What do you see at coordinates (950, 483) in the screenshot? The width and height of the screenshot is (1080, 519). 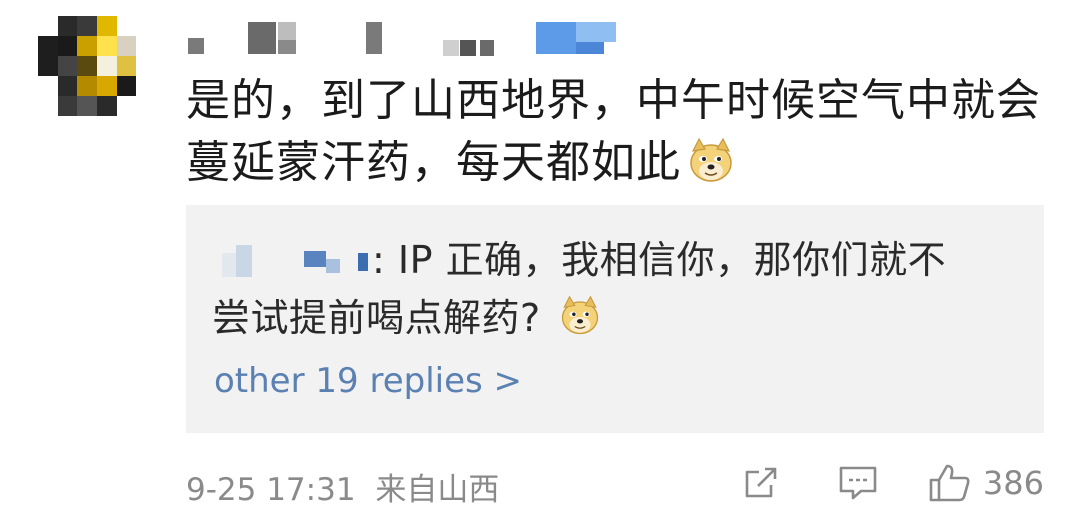 I see `thumbs-up-icon` at bounding box center [950, 483].